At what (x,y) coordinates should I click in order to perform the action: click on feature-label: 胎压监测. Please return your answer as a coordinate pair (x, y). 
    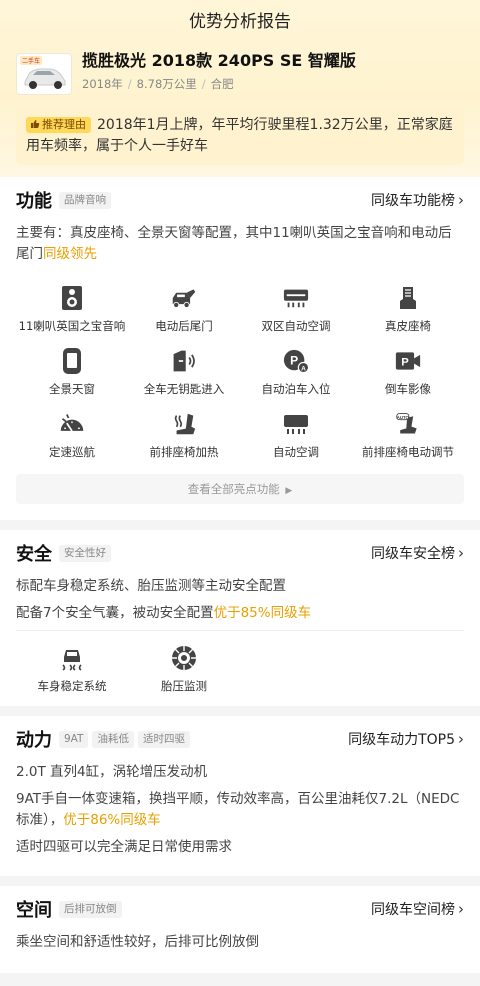
    Looking at the image, I should click on (184, 686).